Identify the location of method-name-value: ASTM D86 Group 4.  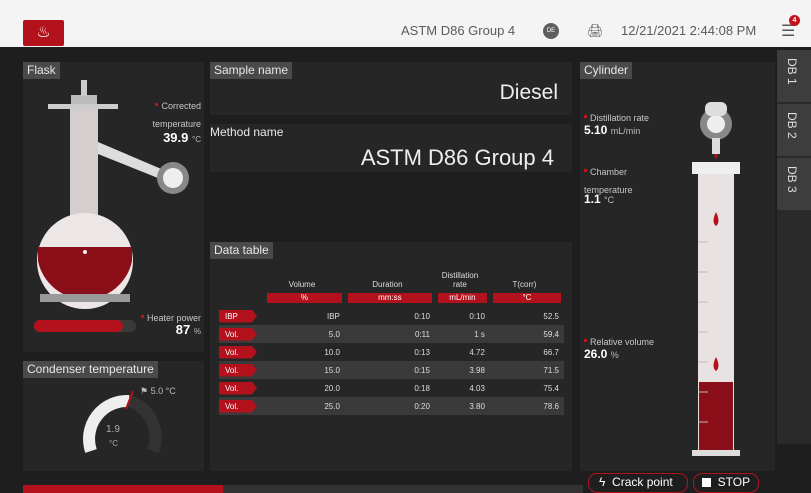
(457, 157).